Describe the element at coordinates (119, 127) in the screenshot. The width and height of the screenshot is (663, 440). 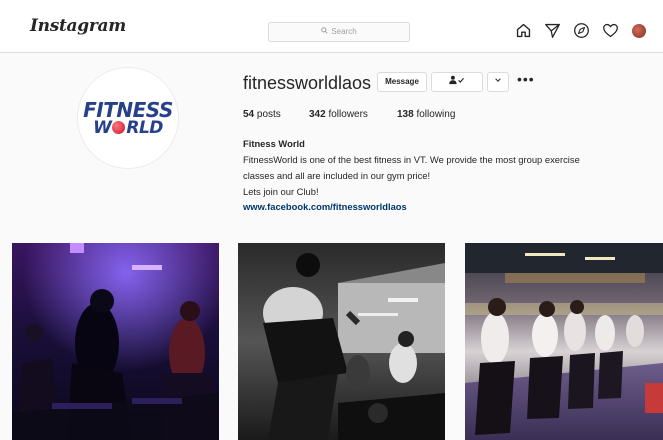
I see `ball-icon` at that location.